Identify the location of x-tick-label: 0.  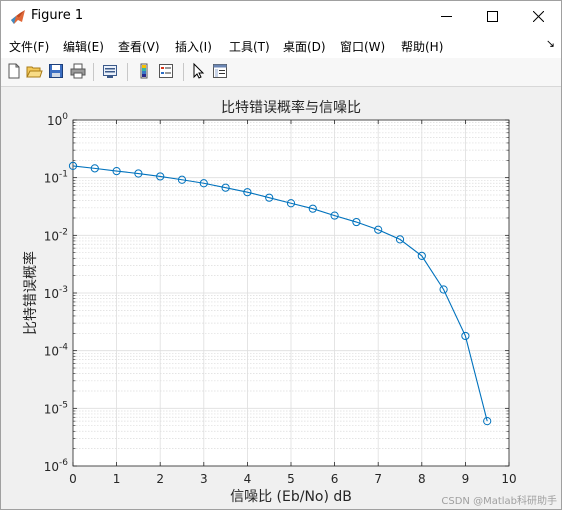
(73, 479).